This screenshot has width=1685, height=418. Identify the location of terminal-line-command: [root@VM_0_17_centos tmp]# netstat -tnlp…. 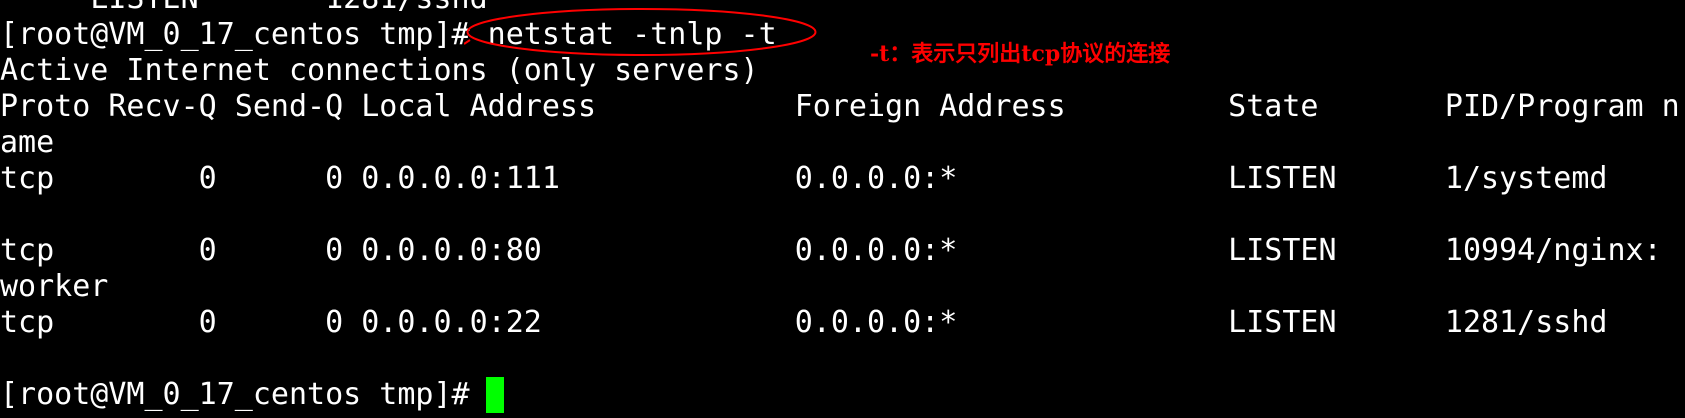
(388, 34).